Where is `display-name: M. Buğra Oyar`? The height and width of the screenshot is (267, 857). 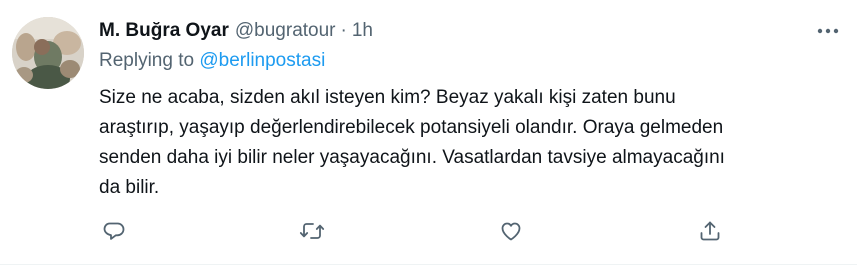 display-name: M. Buğra Oyar is located at coordinates (164, 31).